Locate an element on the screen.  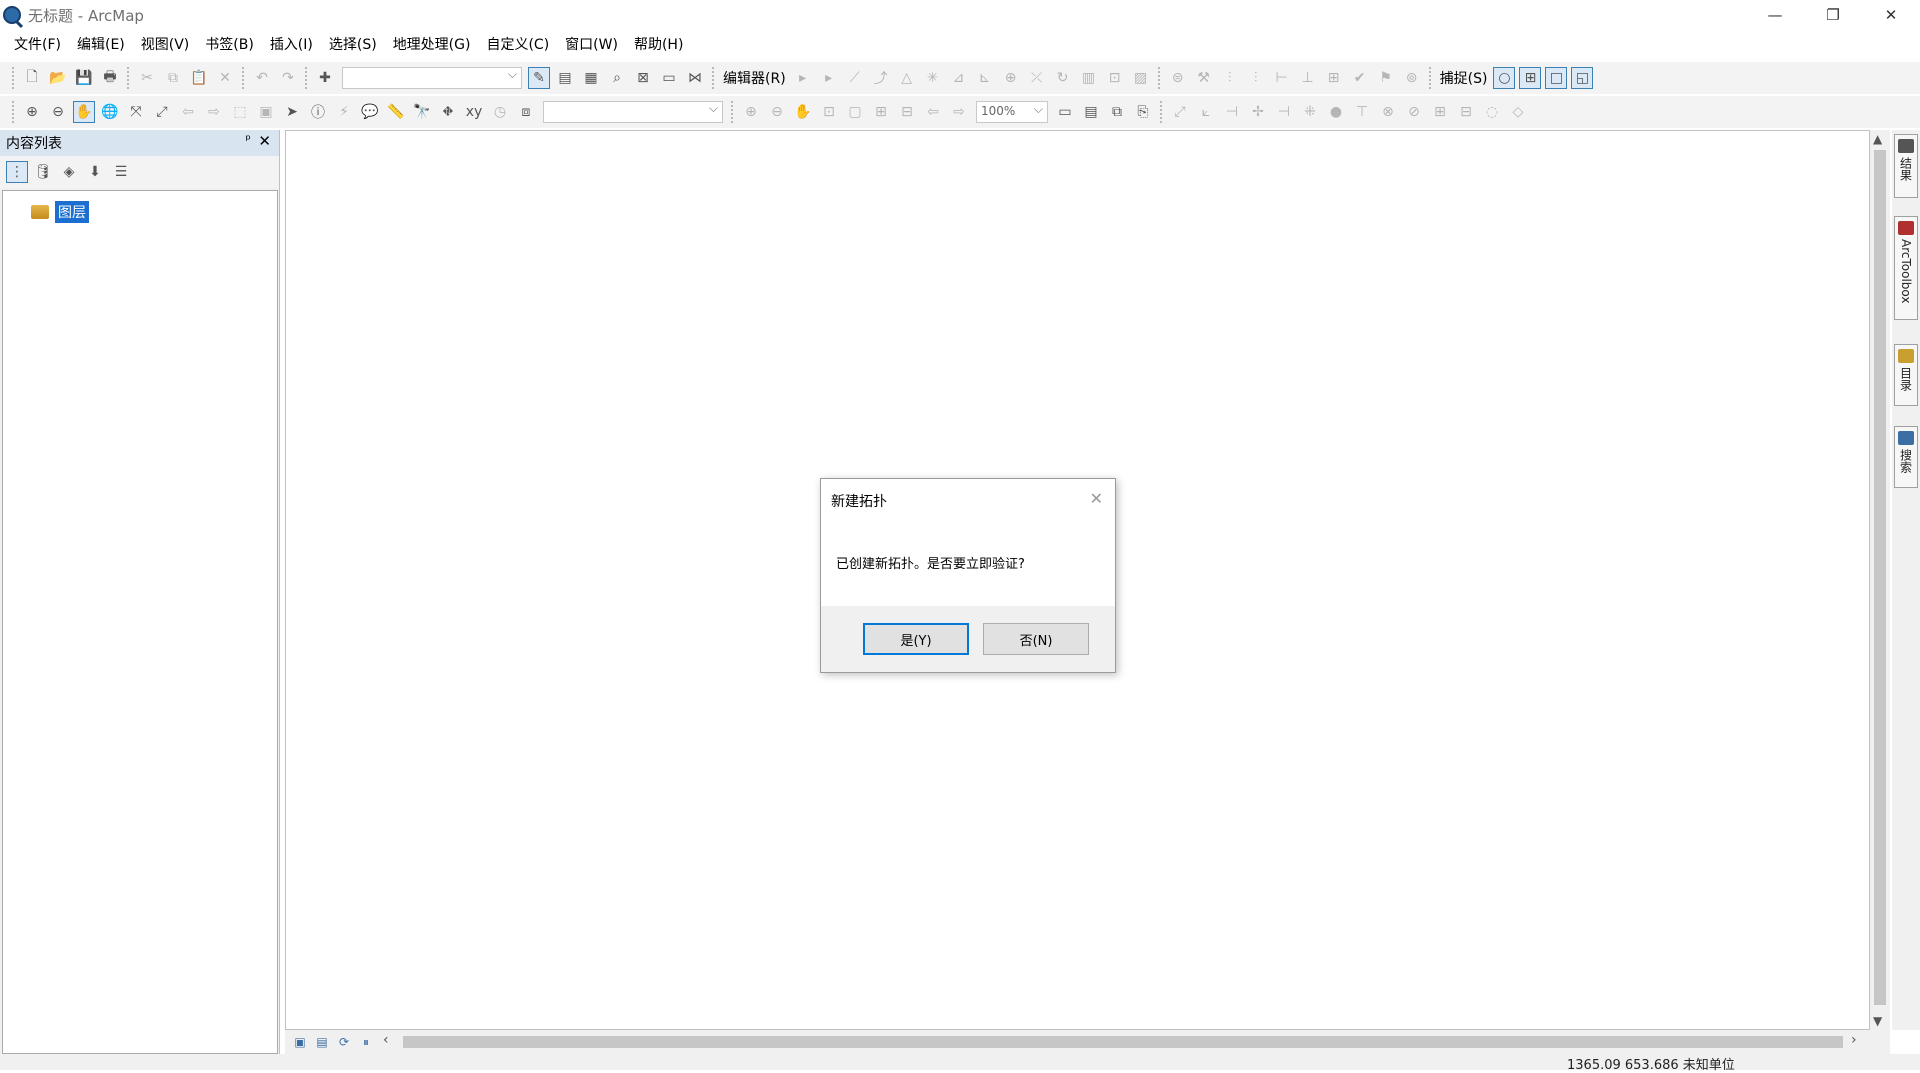
edit-annotation-icon: ▸ is located at coordinates (829, 78).